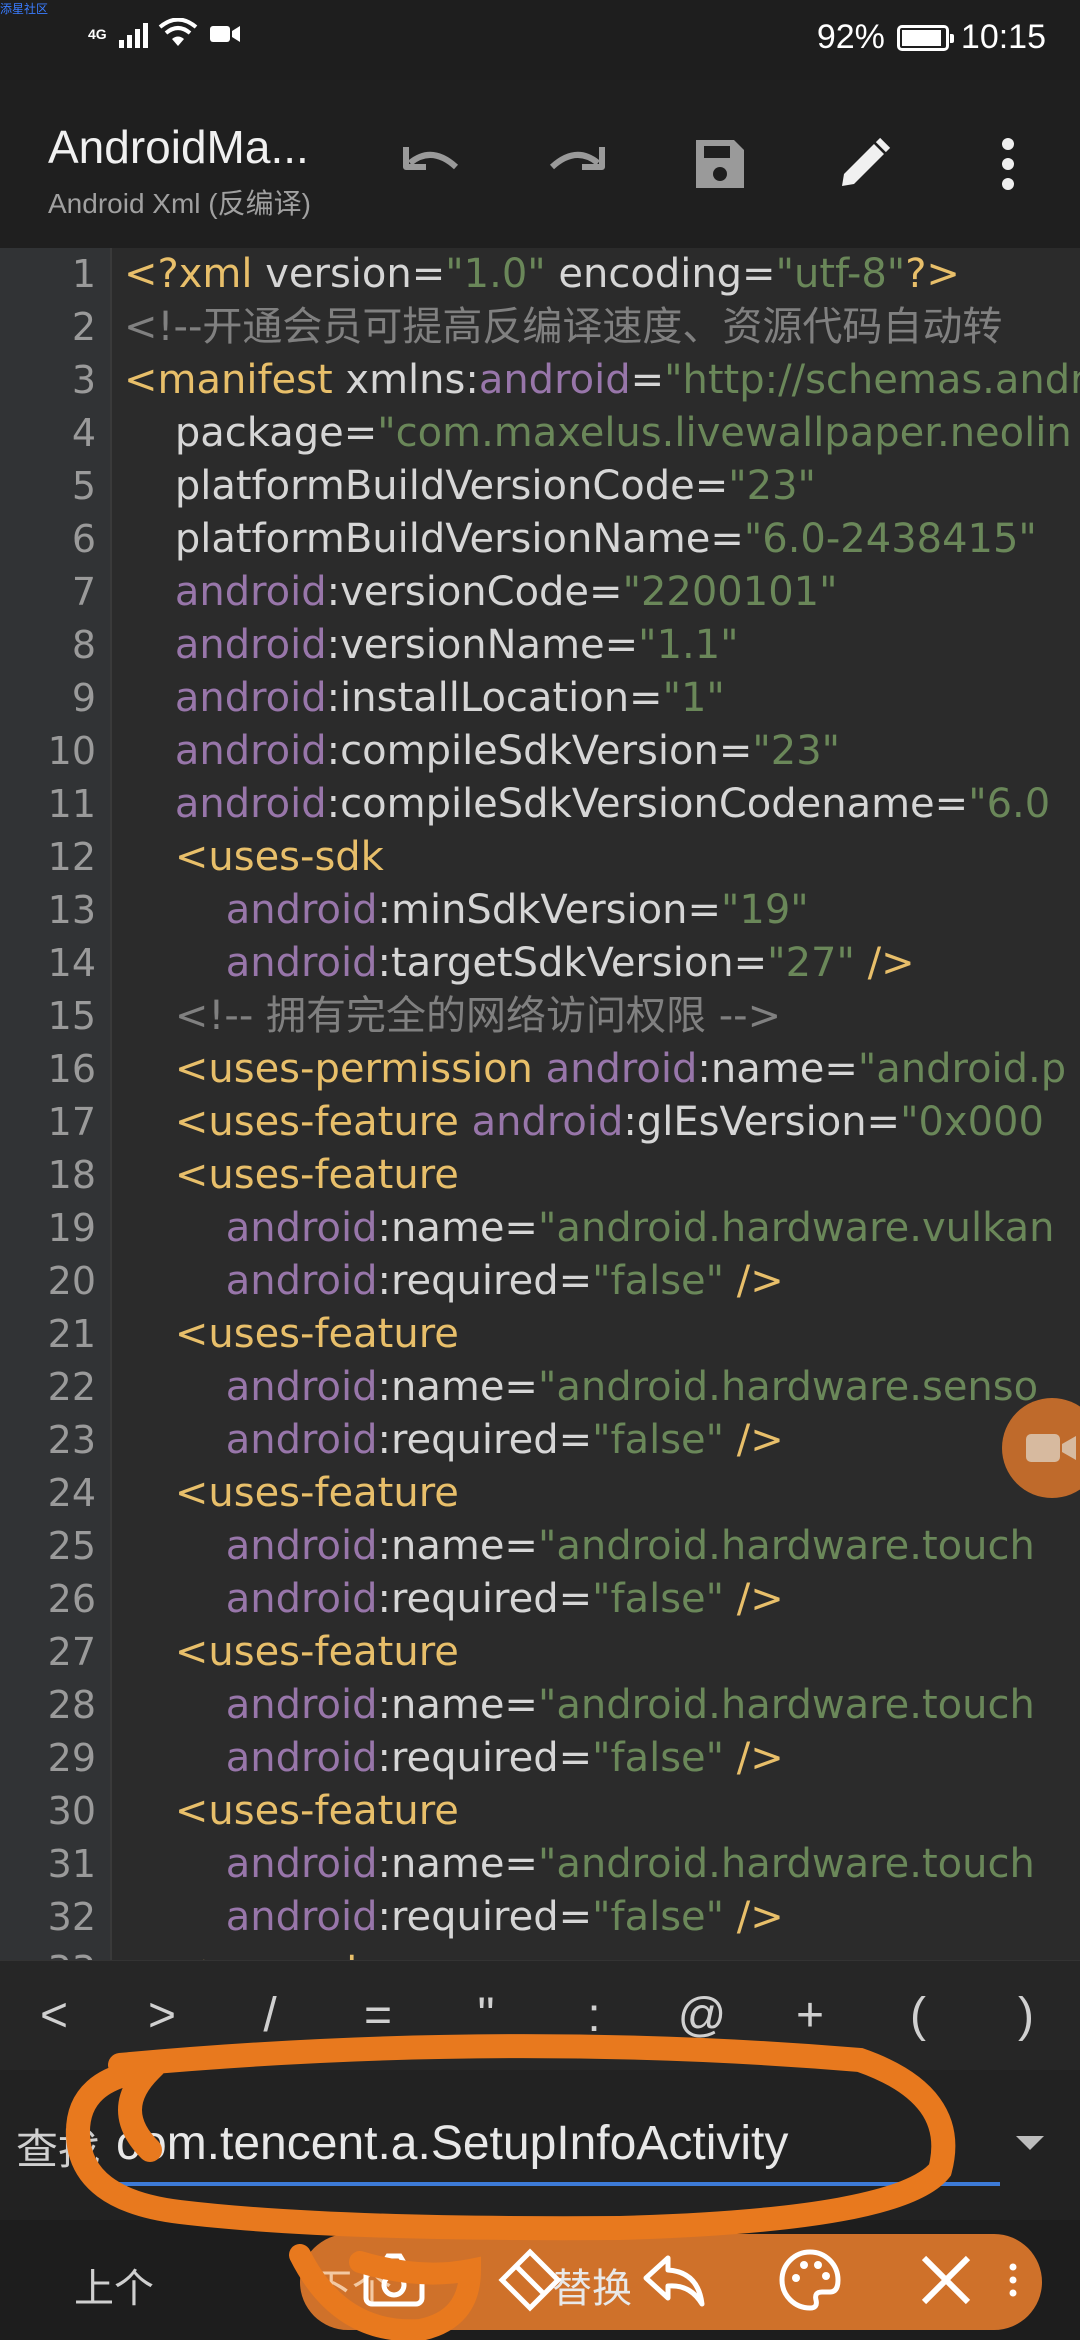  Describe the element at coordinates (576, 164) in the screenshot. I see `redo-icon` at that location.